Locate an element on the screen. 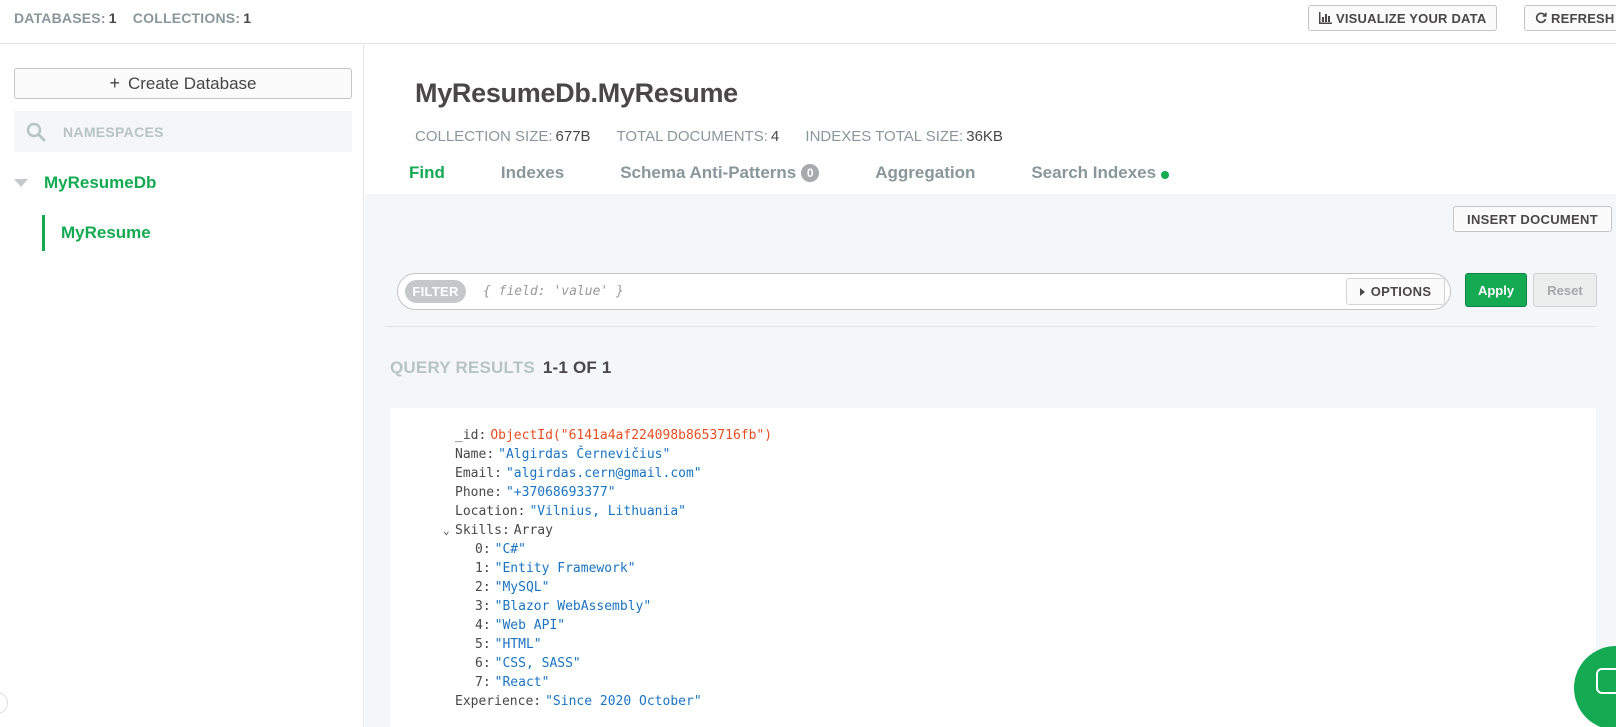  apply-button: Apply is located at coordinates (1496, 290).